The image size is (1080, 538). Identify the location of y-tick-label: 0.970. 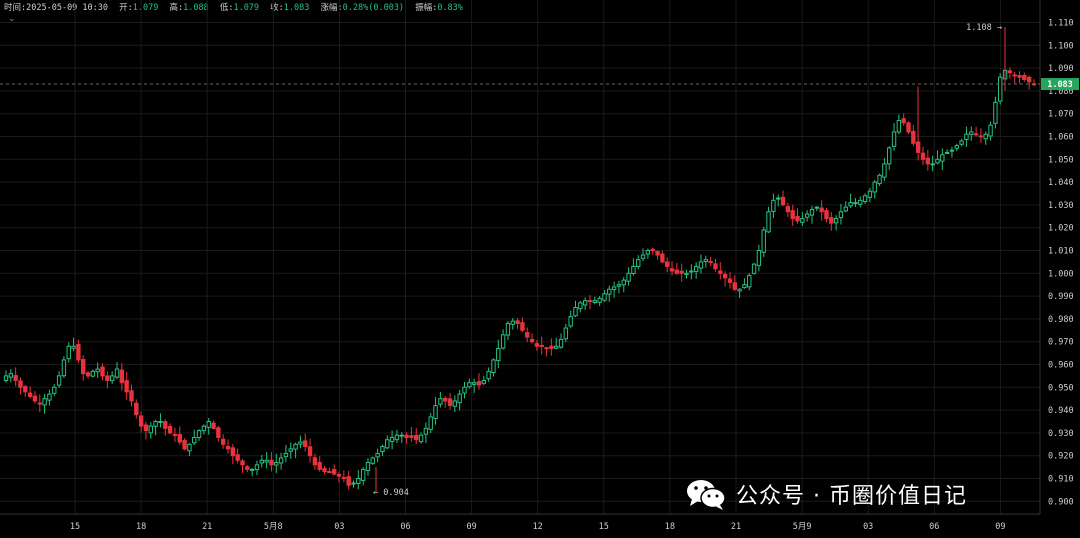
(1061, 343).